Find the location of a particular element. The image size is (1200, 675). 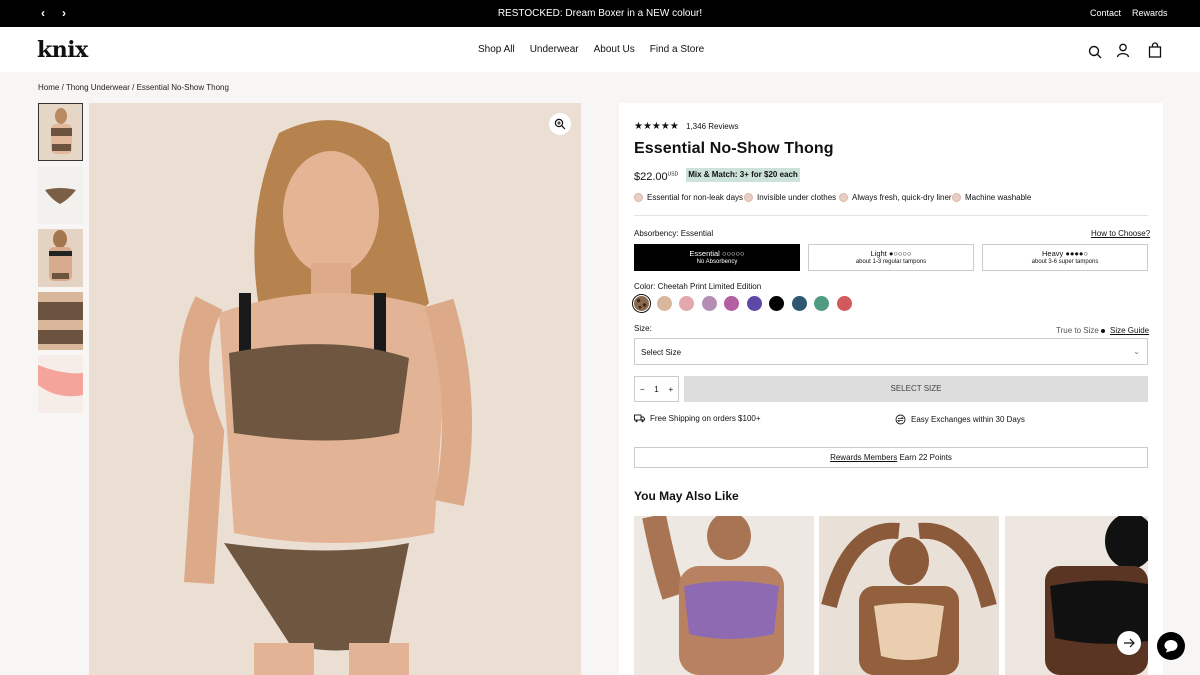

exchange-icon is located at coordinates (900, 419).